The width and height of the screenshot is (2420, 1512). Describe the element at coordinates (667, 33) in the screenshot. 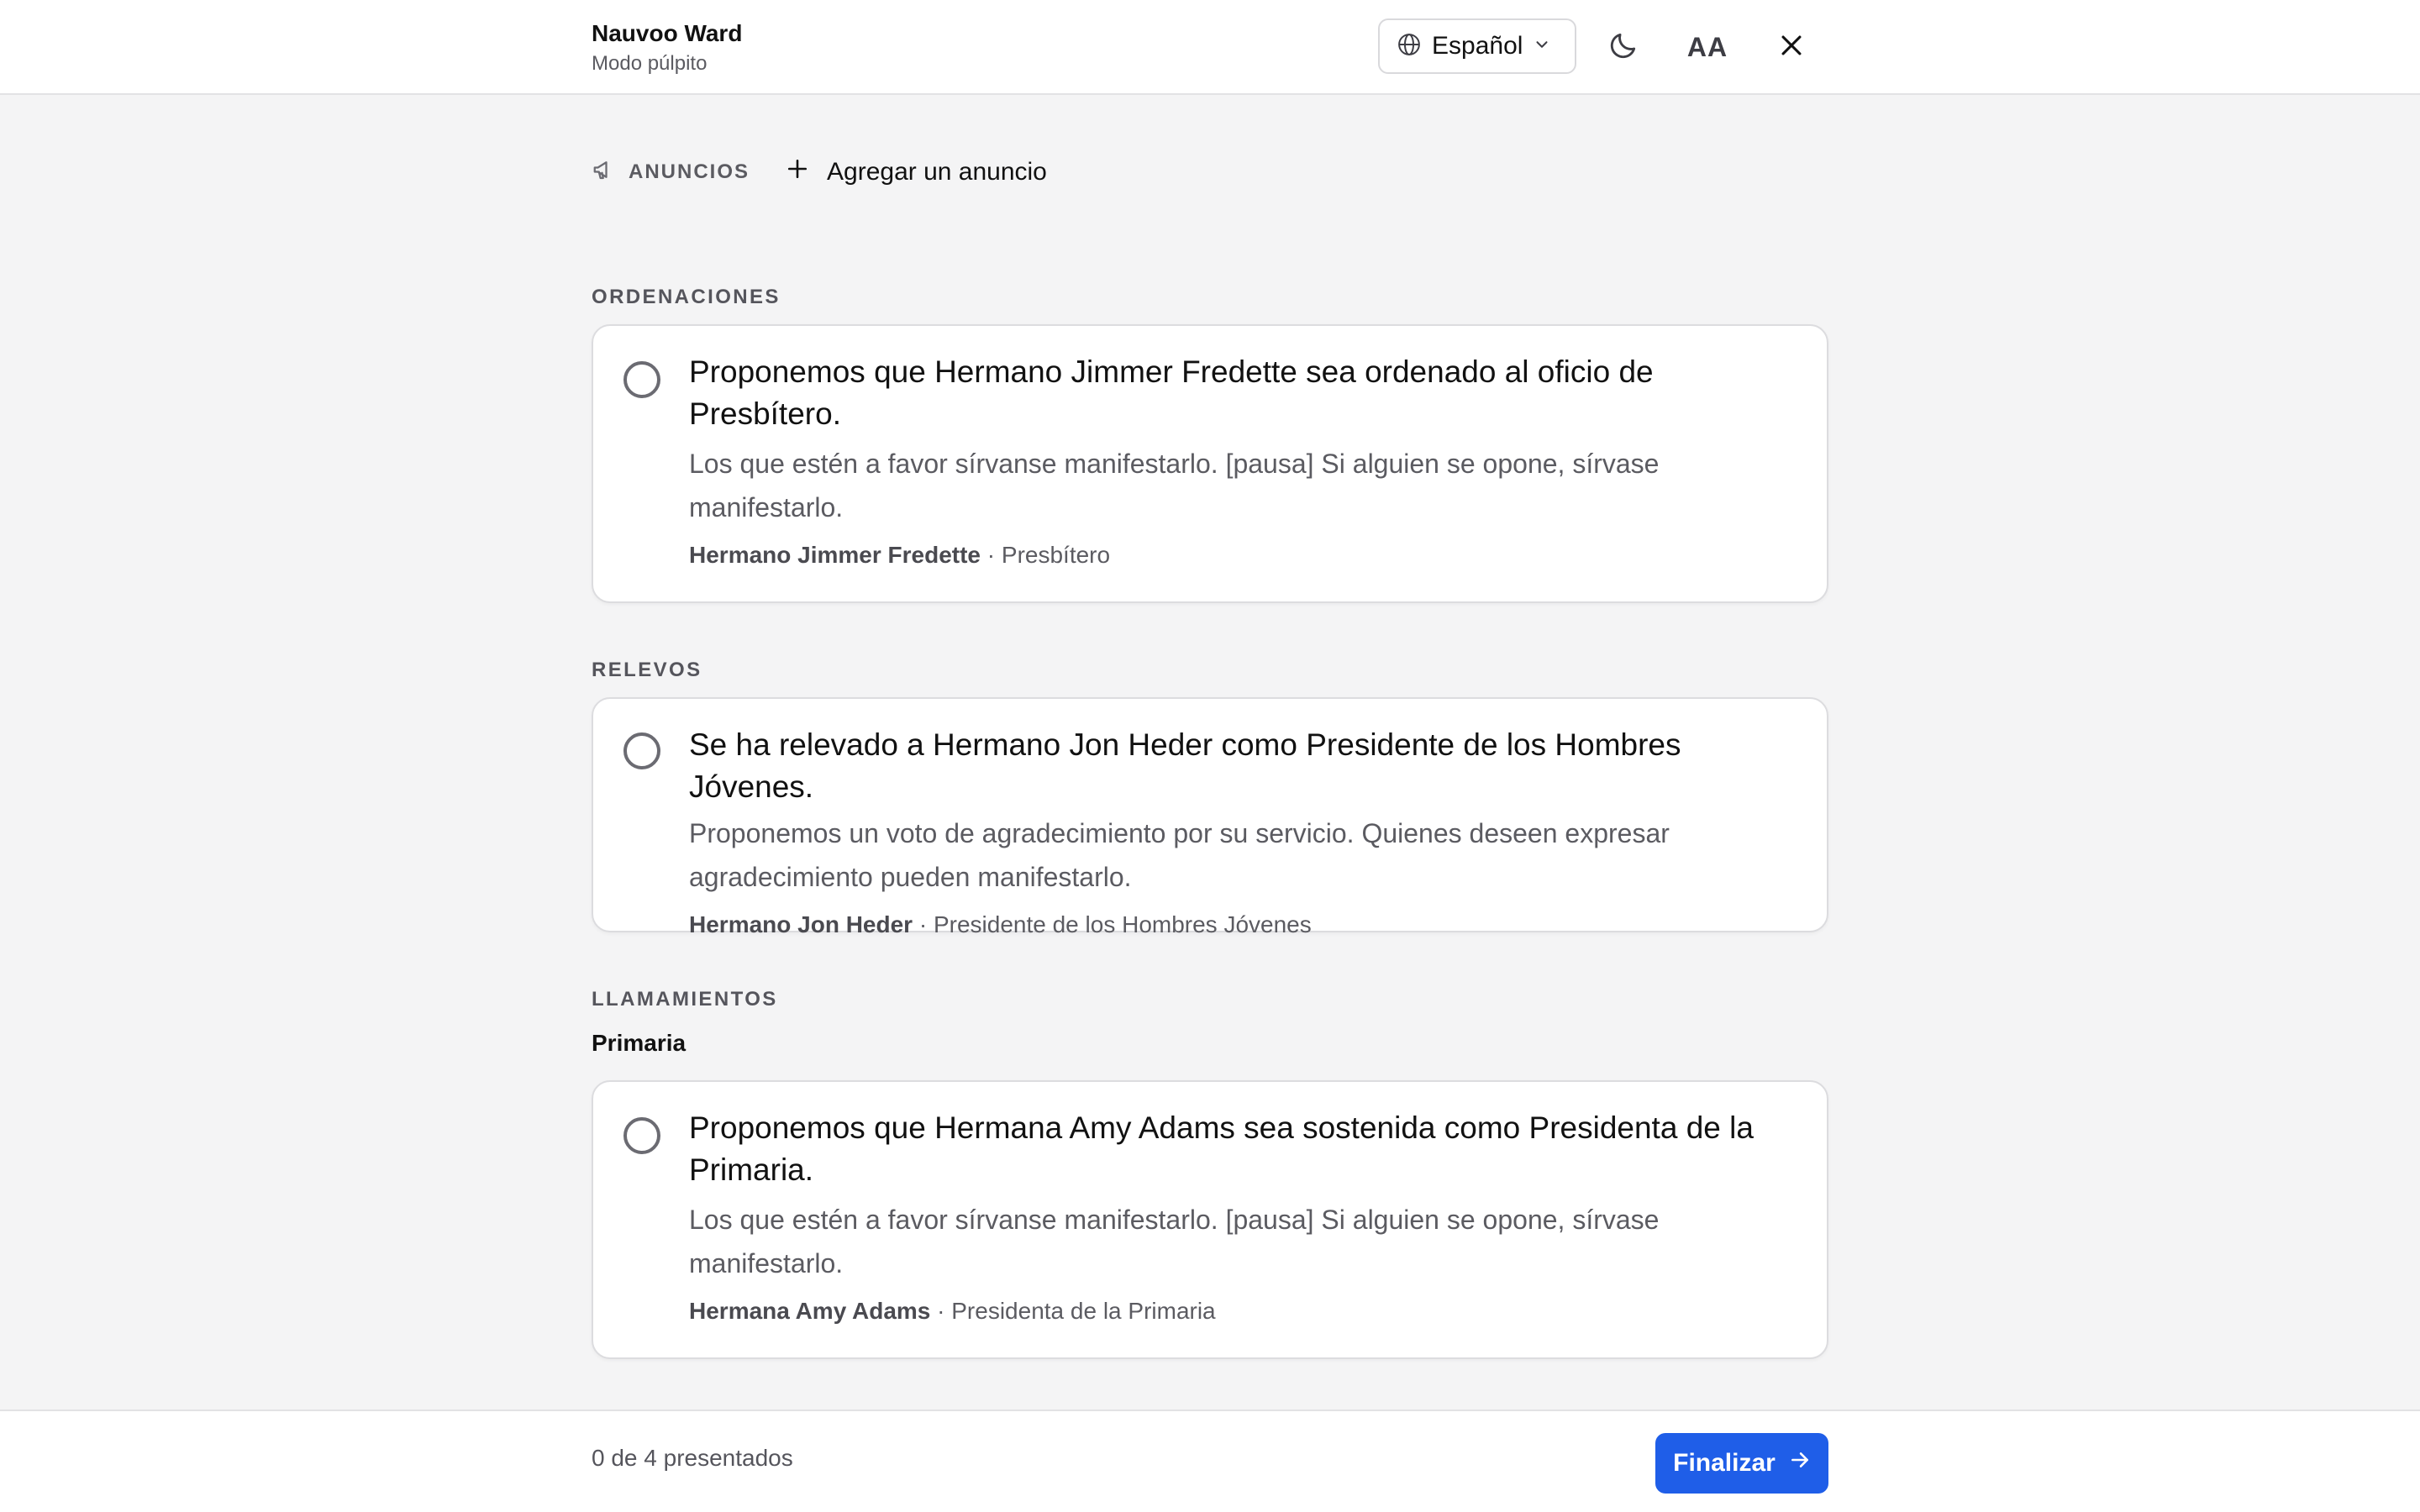

I see `ward-name: Nauvoo Ward` at that location.